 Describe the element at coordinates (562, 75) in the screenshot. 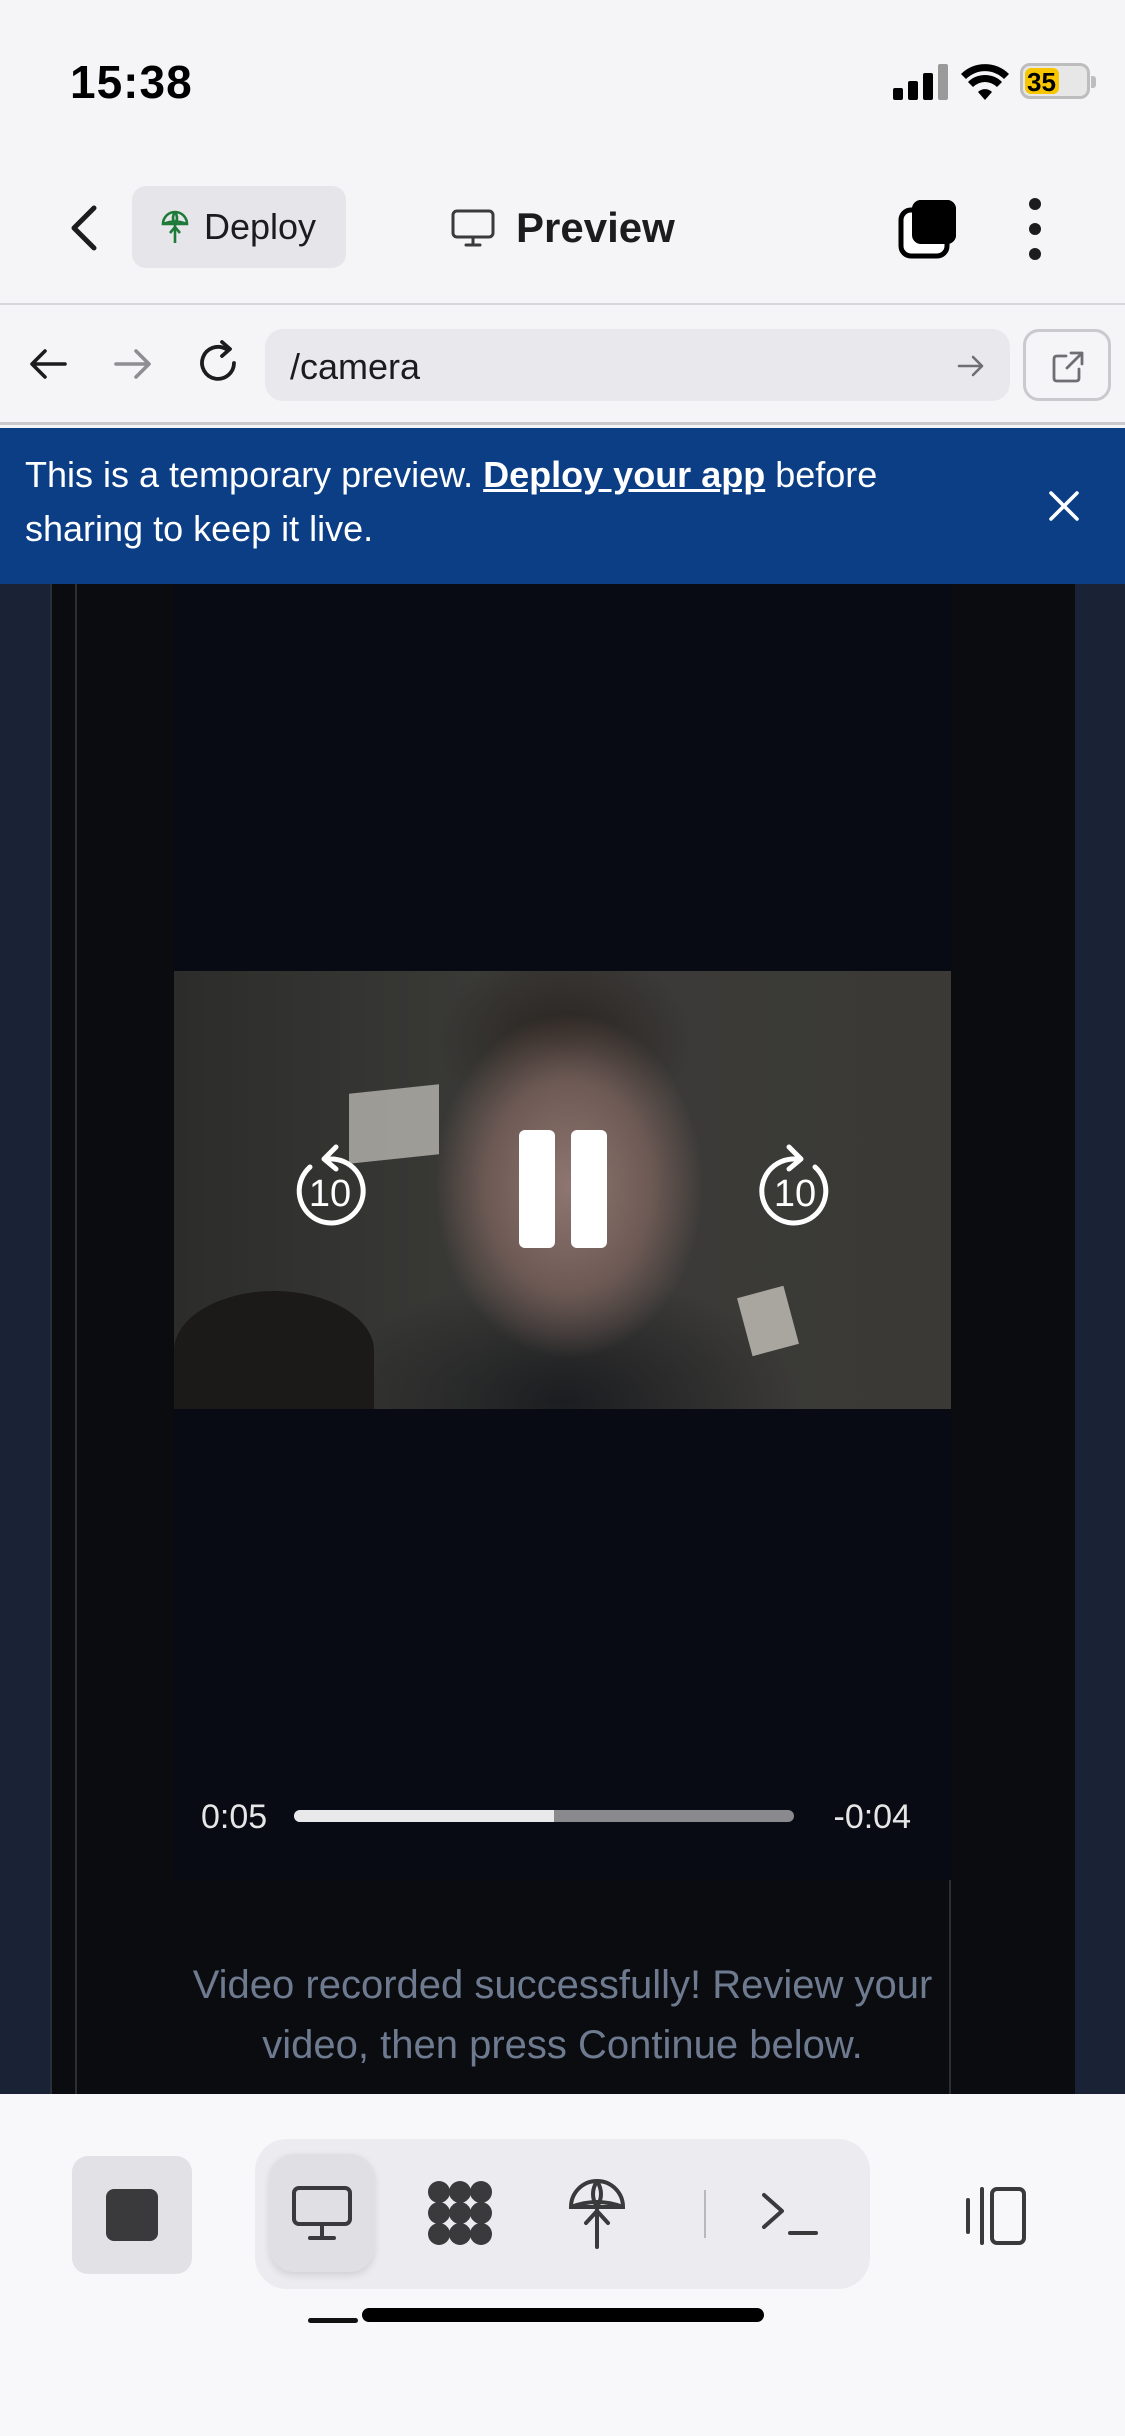

I see `status-bar: 15:38 35` at that location.